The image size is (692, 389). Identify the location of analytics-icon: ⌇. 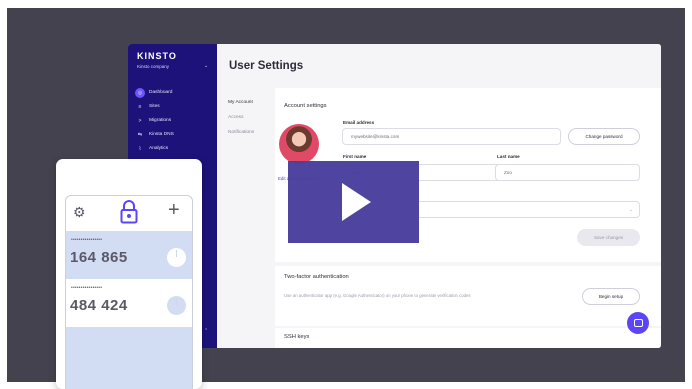
(140, 148).